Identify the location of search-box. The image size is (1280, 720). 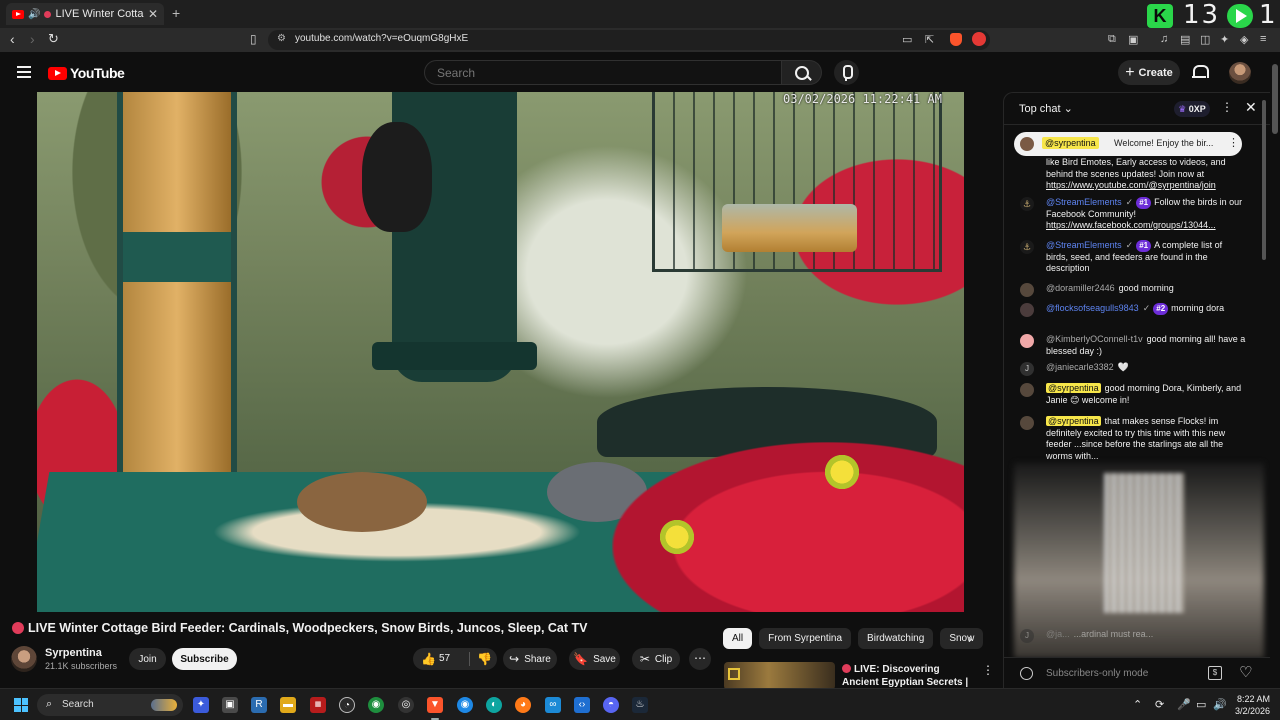
(603, 72).